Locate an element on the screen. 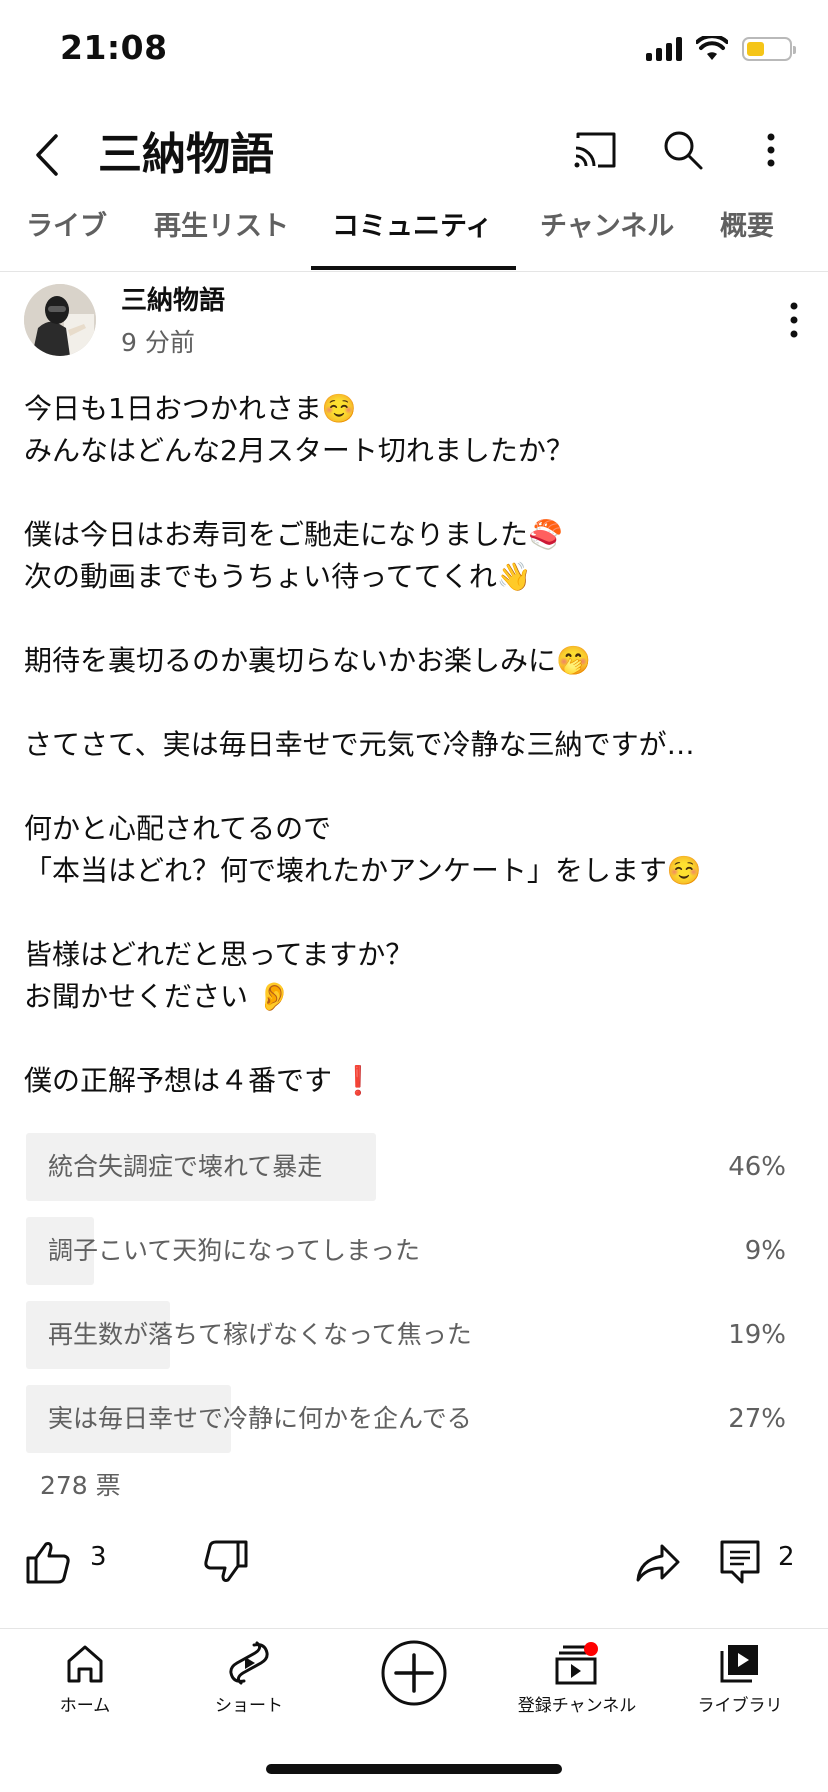 The height and width of the screenshot is (1792, 828). post-text-line: 何かと心配されてるので is located at coordinates (178, 828).